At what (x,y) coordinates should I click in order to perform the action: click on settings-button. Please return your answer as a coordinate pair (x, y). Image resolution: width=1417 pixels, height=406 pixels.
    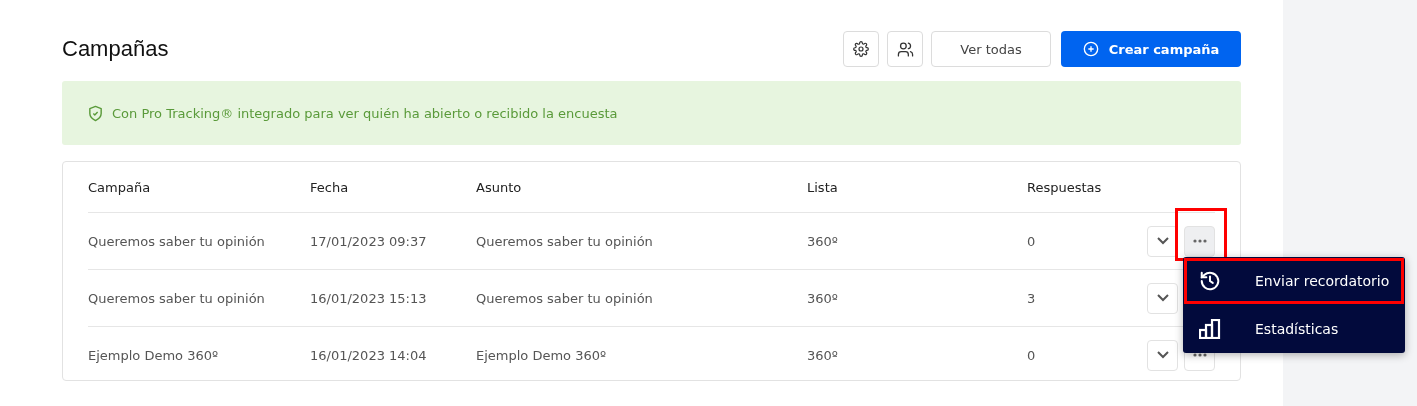
    Looking at the image, I should click on (861, 49).